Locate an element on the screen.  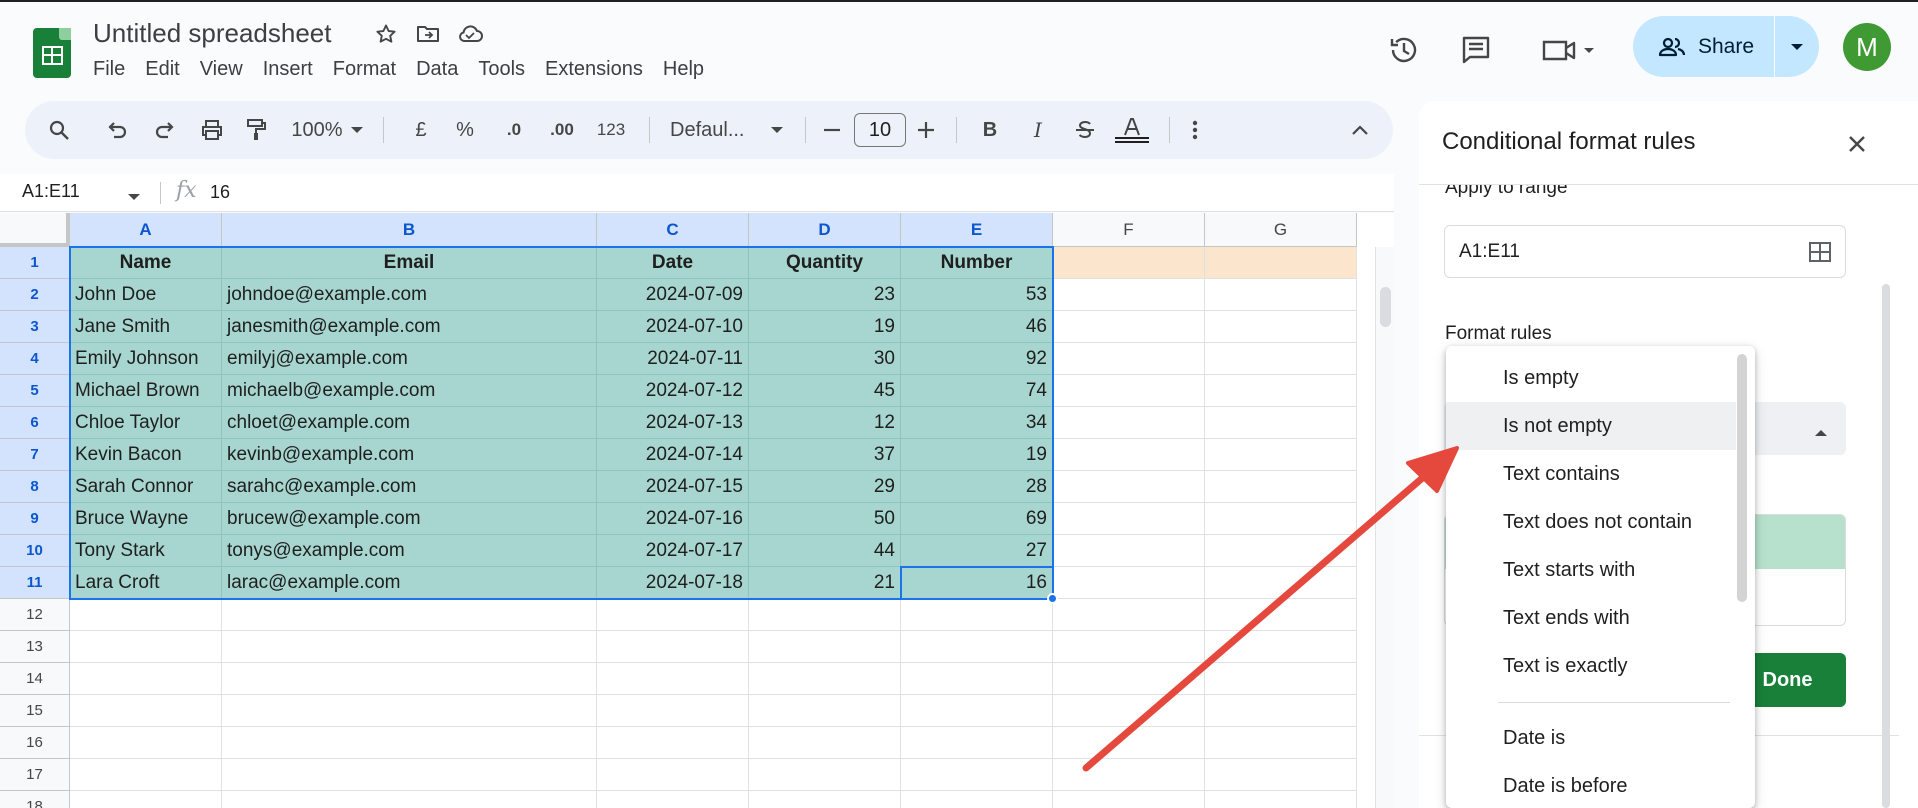
grid-vertical-scrollbar is located at coordinates (1384, 527).